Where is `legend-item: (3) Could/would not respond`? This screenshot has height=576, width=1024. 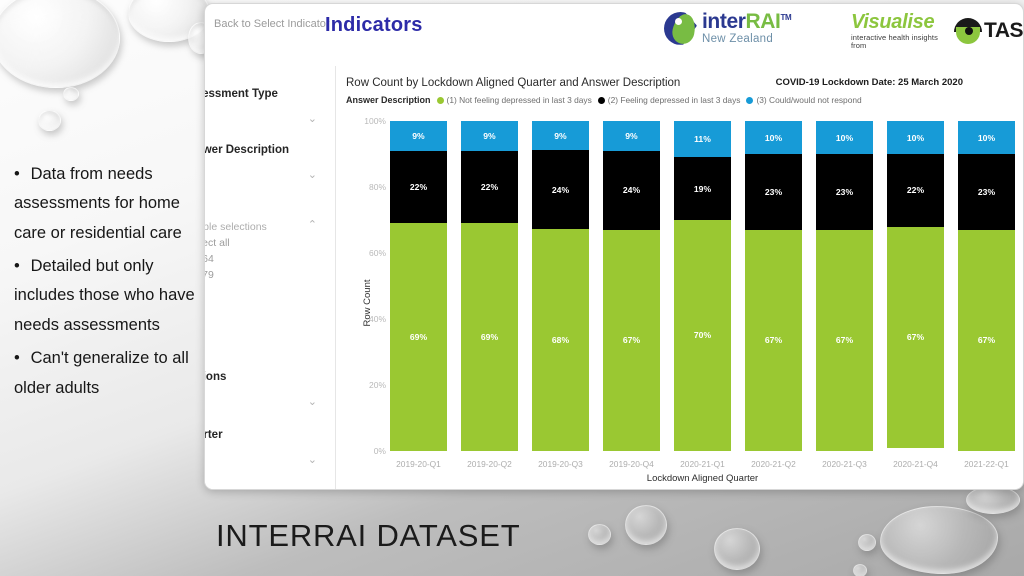
legend-item: (3) Could/would not respond is located at coordinates (804, 100).